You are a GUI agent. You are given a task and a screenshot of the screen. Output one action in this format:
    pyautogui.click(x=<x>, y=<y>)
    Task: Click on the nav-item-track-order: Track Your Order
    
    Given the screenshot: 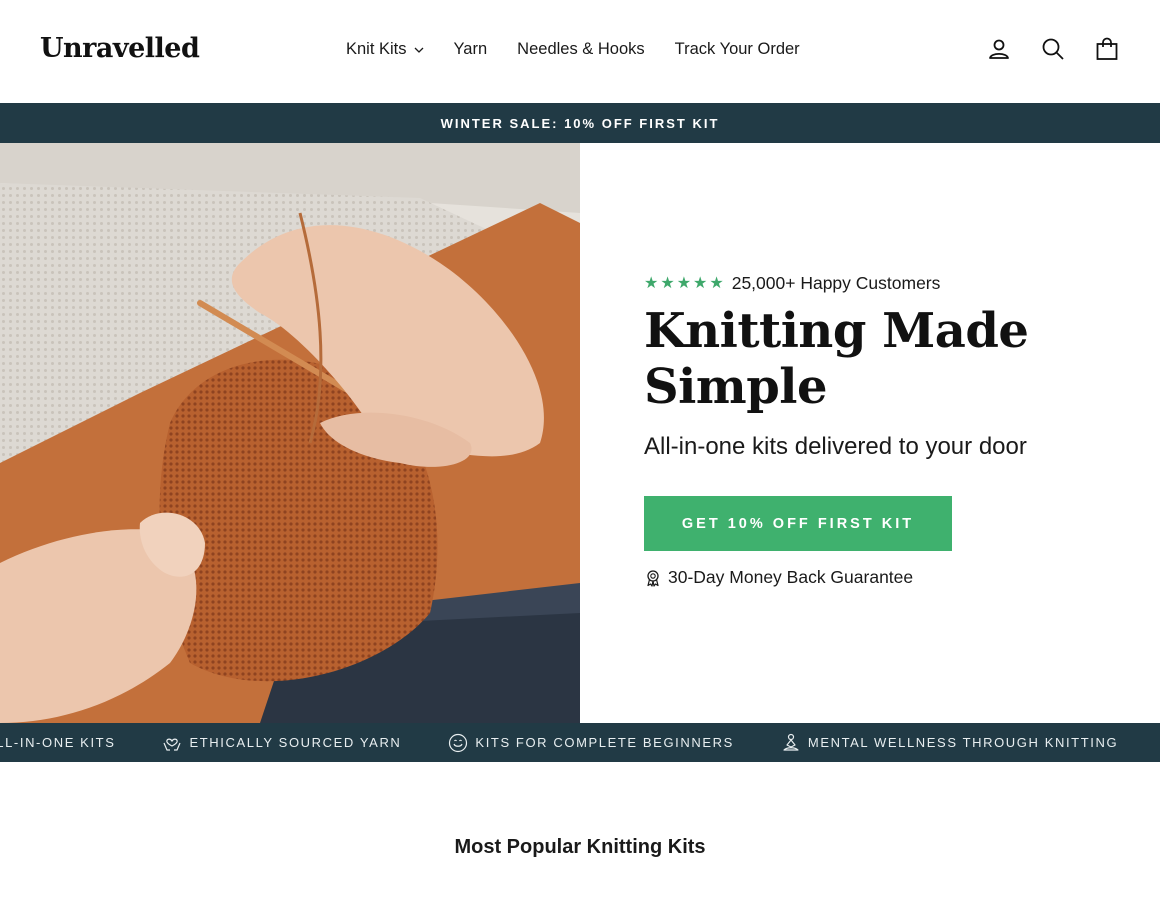 What is the action you would take?
    pyautogui.click(x=737, y=49)
    